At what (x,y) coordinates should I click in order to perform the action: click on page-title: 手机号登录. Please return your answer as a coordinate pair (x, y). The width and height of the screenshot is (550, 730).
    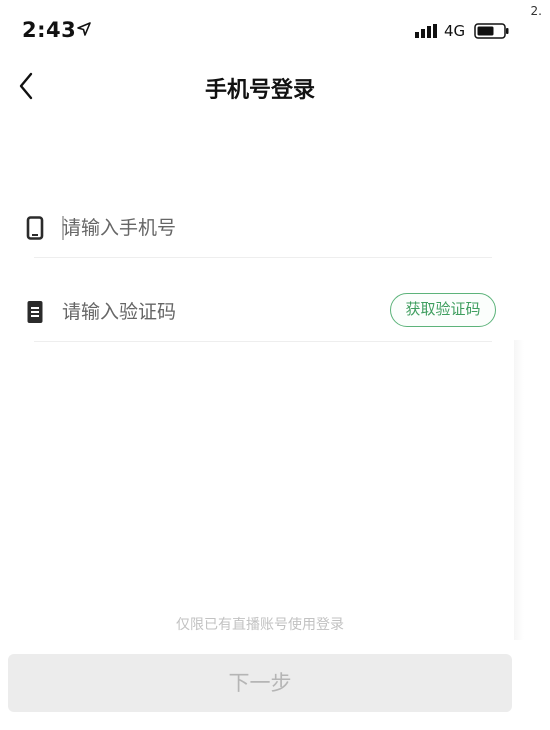
    Looking at the image, I should click on (259, 90).